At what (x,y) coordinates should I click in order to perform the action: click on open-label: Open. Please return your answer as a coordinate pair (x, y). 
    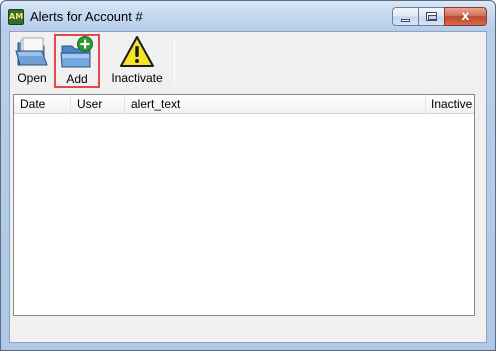
    Looking at the image, I should click on (32, 78).